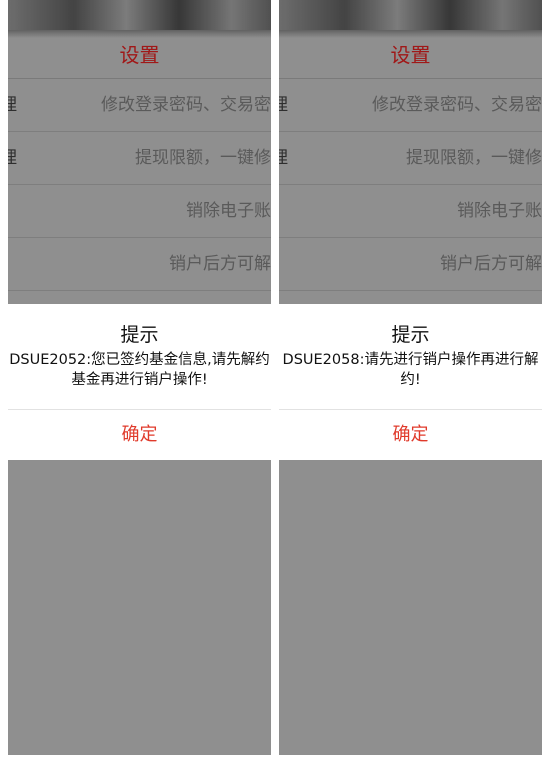  I want to click on dialog-message-line-2: 基金再进行销户操作!, so click(139, 380).